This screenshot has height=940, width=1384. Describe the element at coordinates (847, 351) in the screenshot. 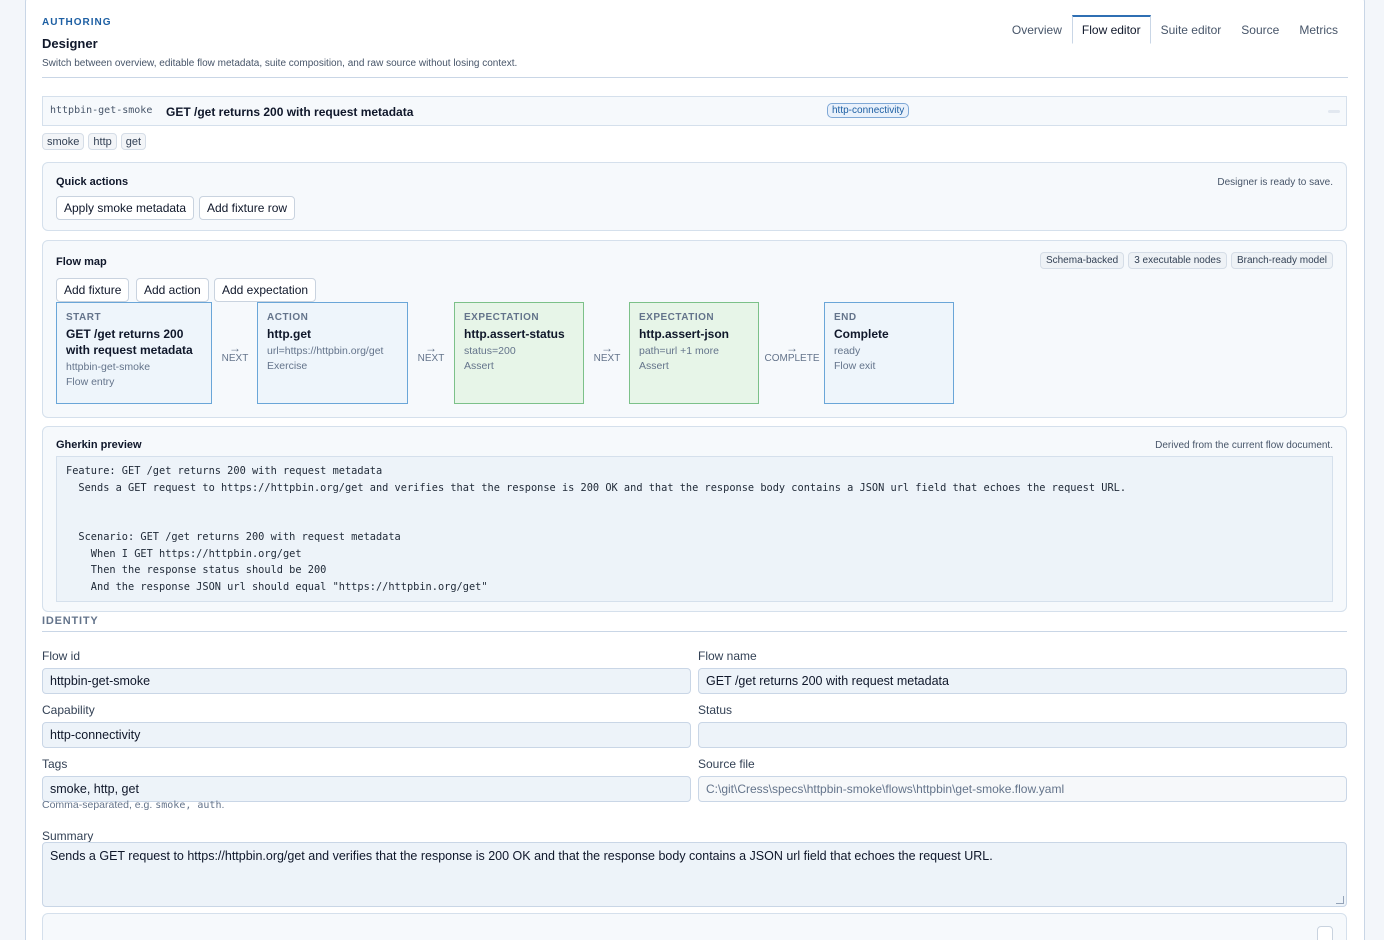

I see `node-detail: ready` at that location.